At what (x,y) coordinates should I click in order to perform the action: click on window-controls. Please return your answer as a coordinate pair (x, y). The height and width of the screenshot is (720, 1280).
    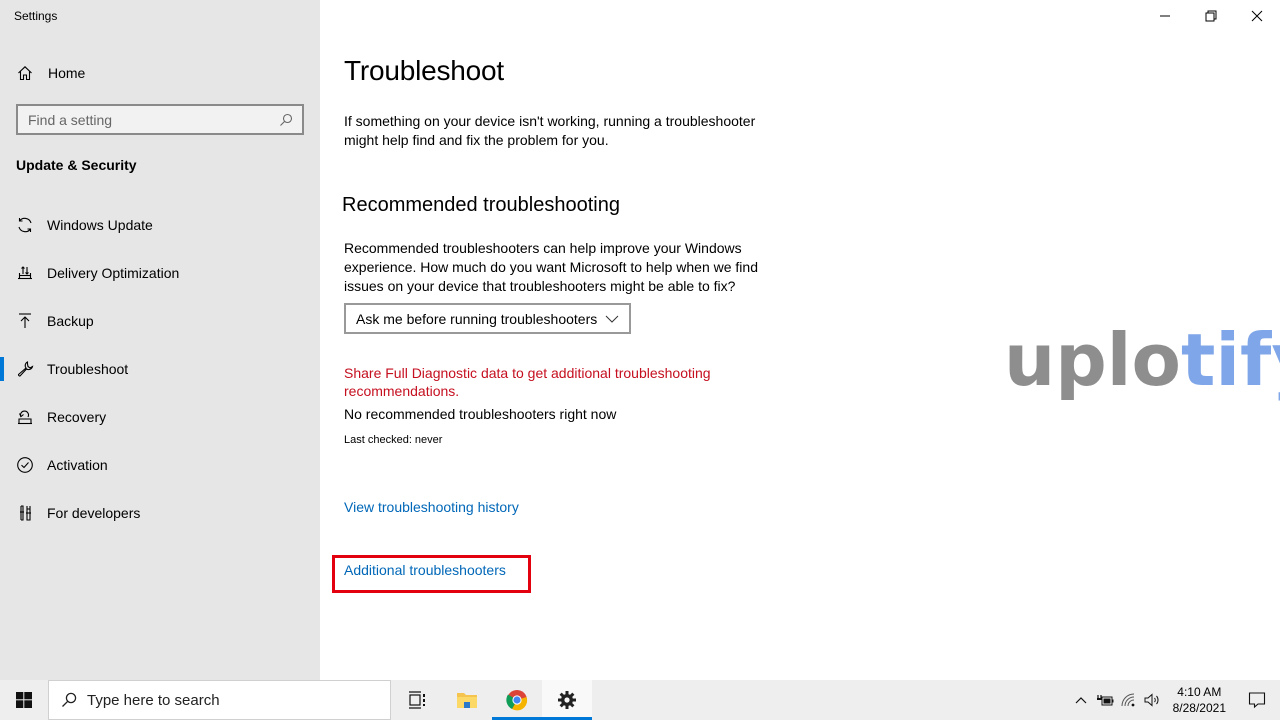
    Looking at the image, I should click on (1211, 16).